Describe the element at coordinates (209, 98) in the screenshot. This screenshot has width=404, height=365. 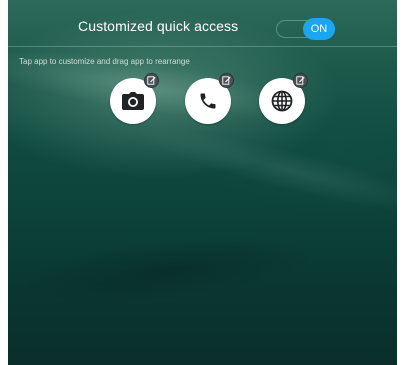
I see `phone-app-button` at that location.